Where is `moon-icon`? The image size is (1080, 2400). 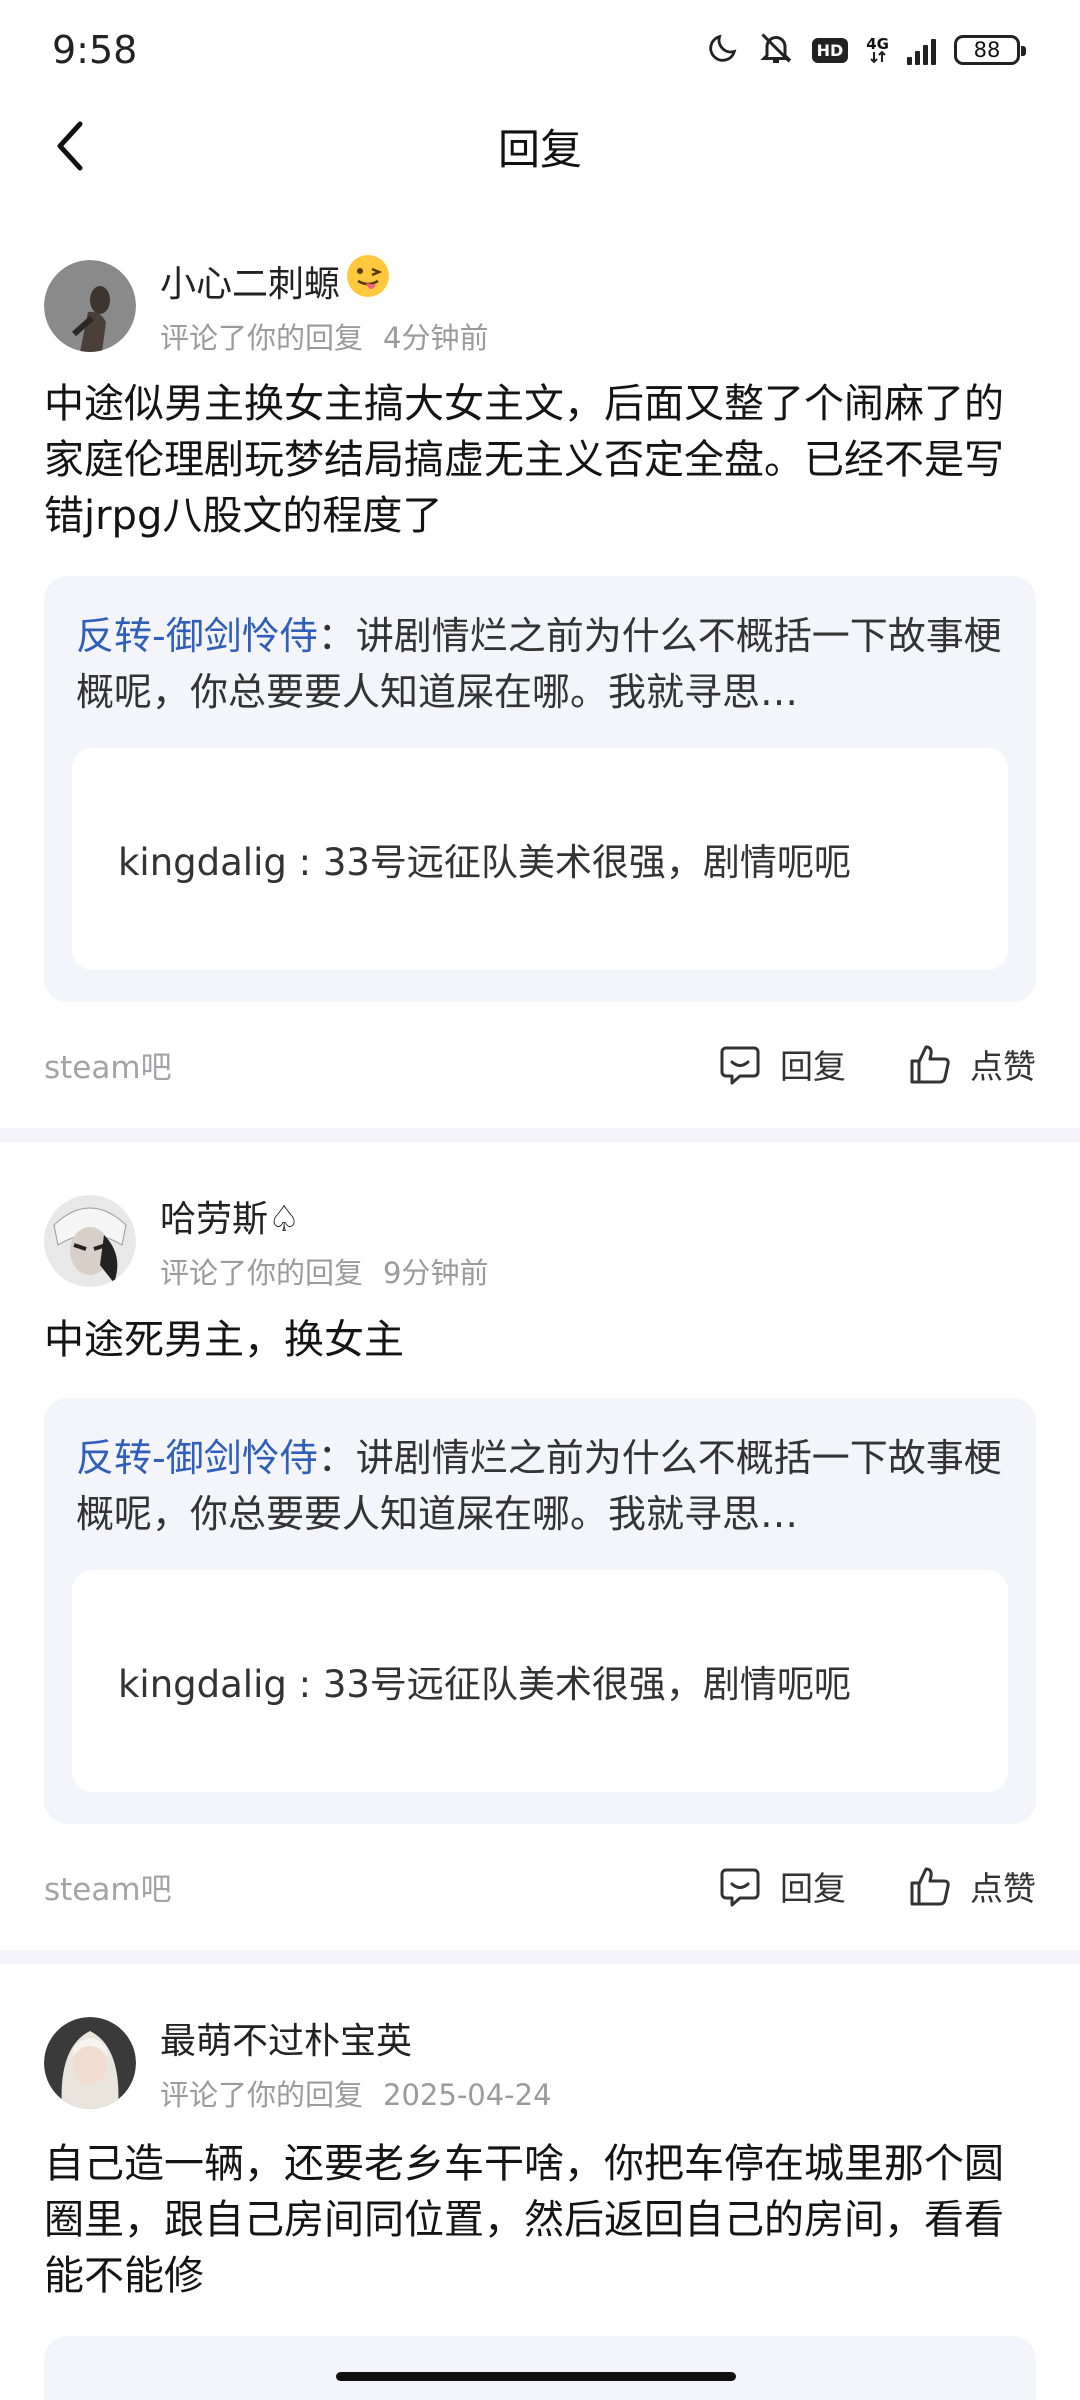 moon-icon is located at coordinates (723, 50).